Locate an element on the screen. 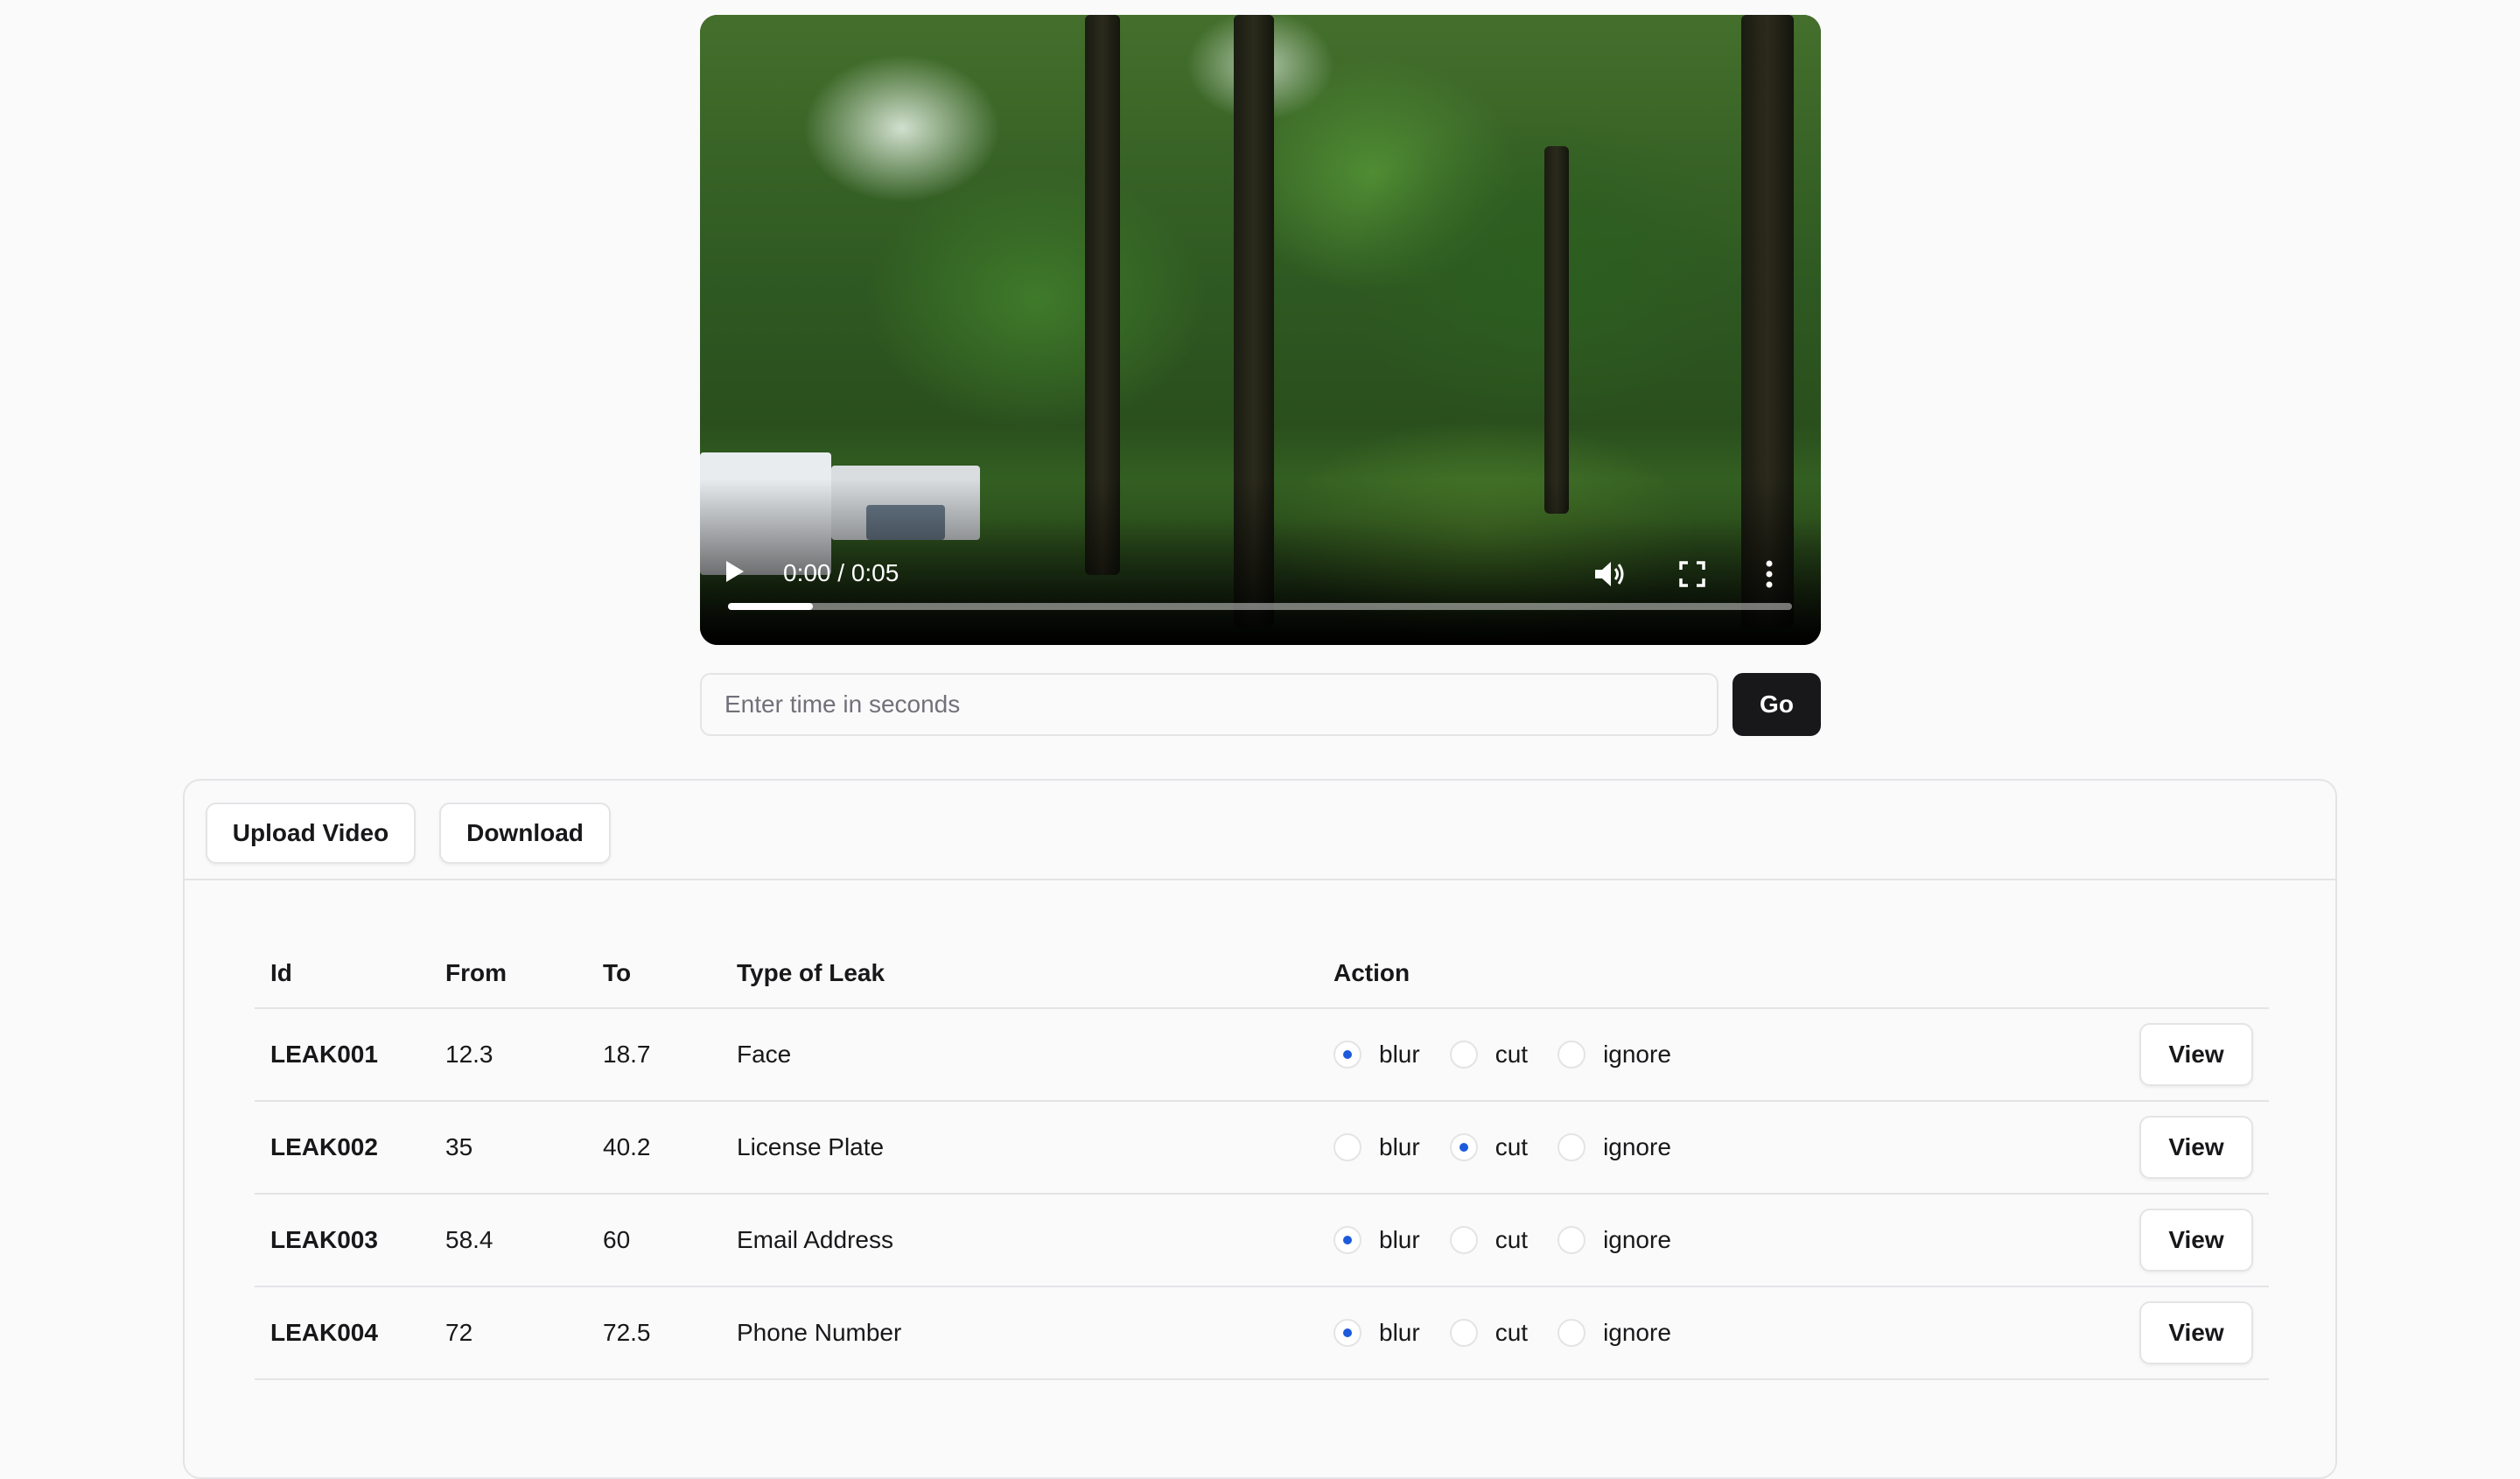  table-row: LEAK001 12.3 18.7 Face blur cut ignore View is located at coordinates (1262, 1055).